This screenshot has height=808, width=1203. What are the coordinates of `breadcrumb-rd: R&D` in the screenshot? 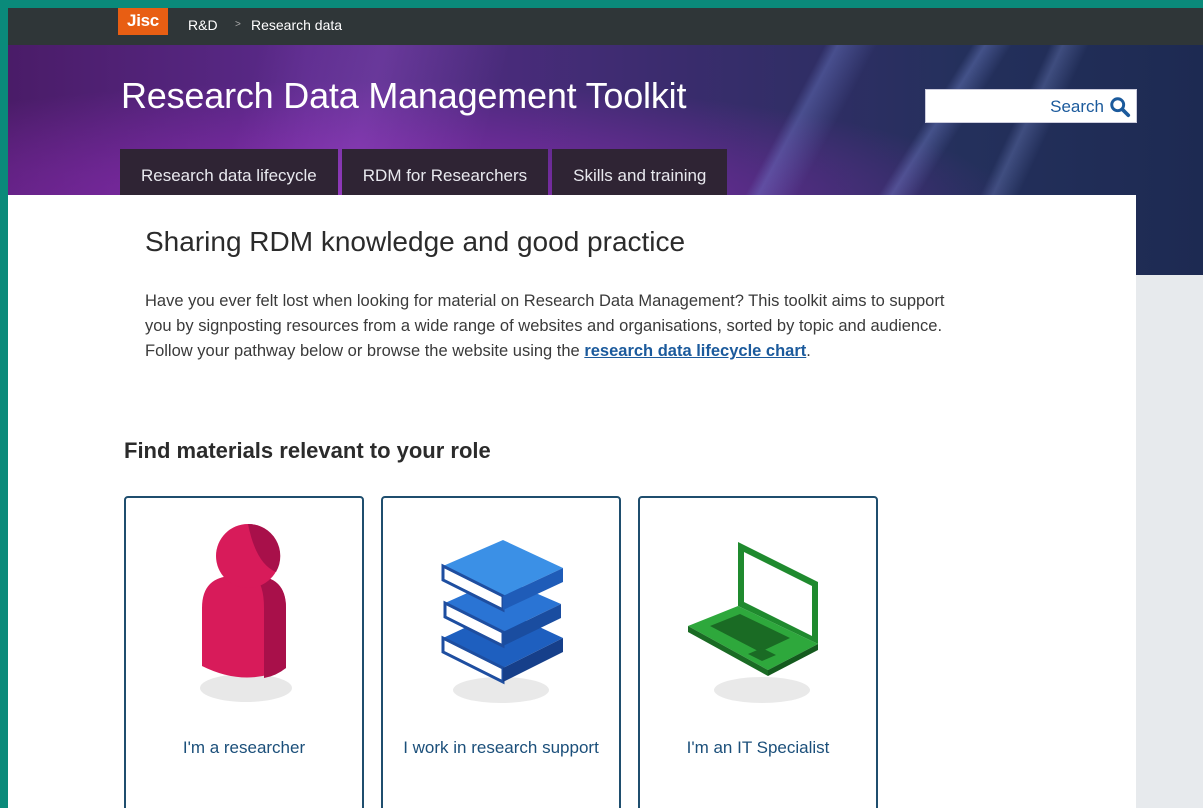 It's located at (203, 25).